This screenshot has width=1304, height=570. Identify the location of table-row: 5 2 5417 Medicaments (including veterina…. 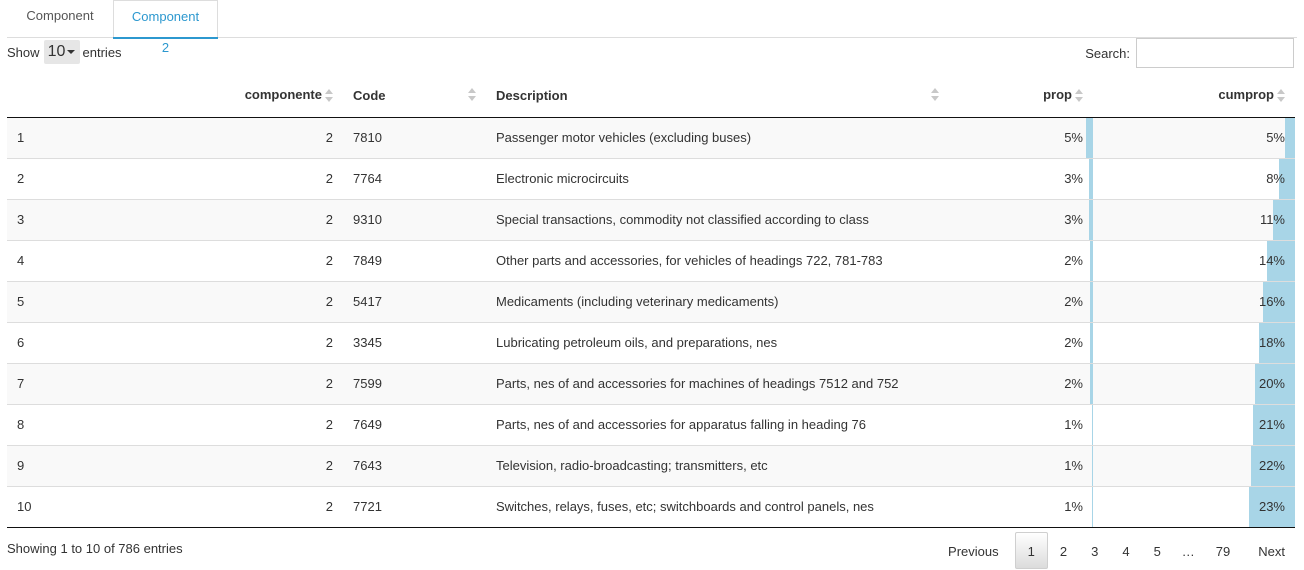
(651, 301).